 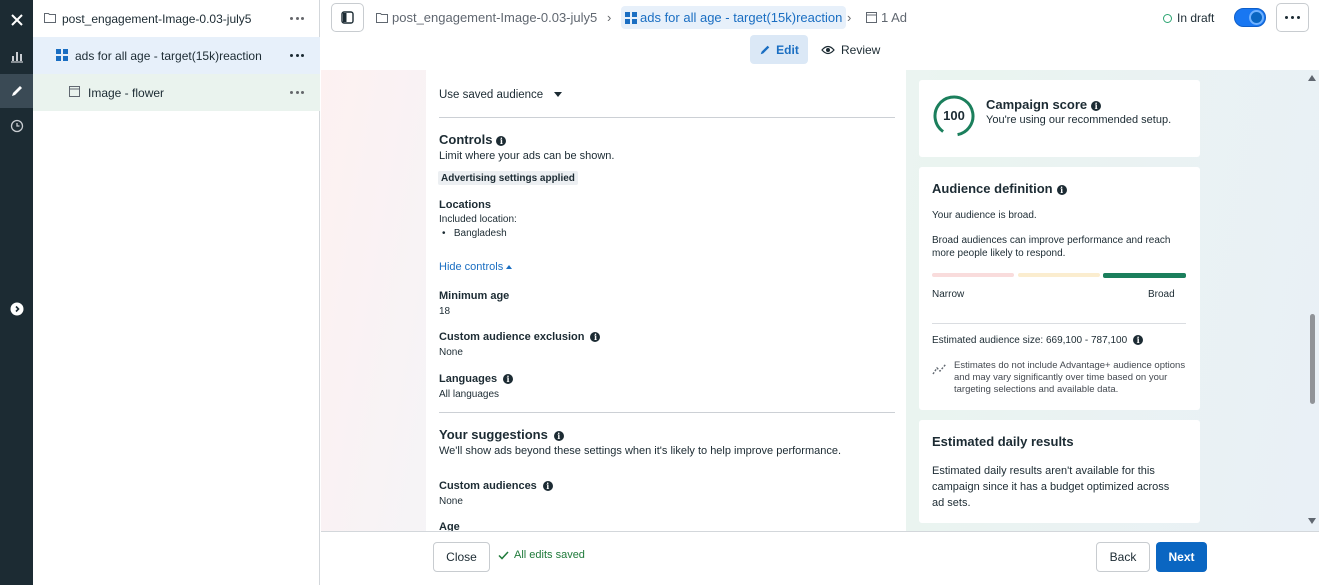 What do you see at coordinates (16, 91) in the screenshot?
I see `edit-pencil-icon` at bounding box center [16, 91].